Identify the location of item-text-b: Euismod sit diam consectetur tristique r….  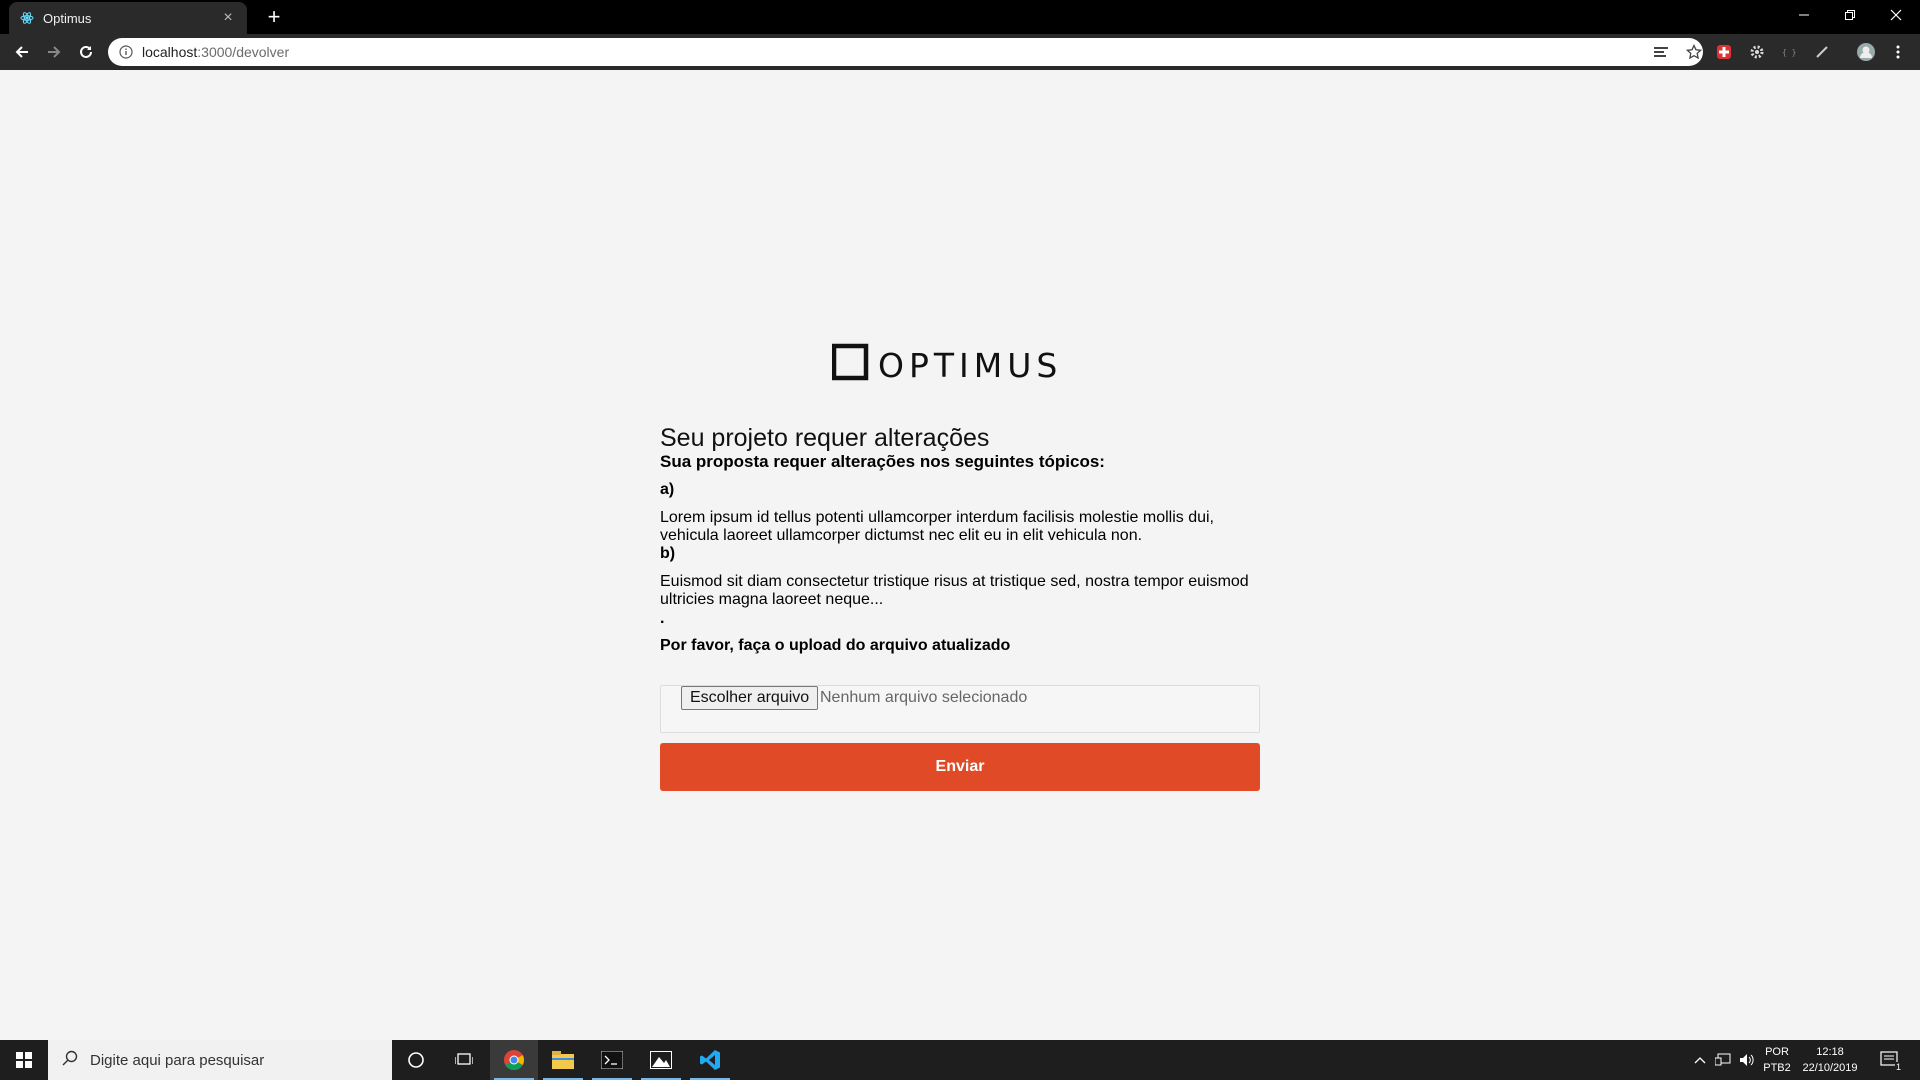
(954, 590).